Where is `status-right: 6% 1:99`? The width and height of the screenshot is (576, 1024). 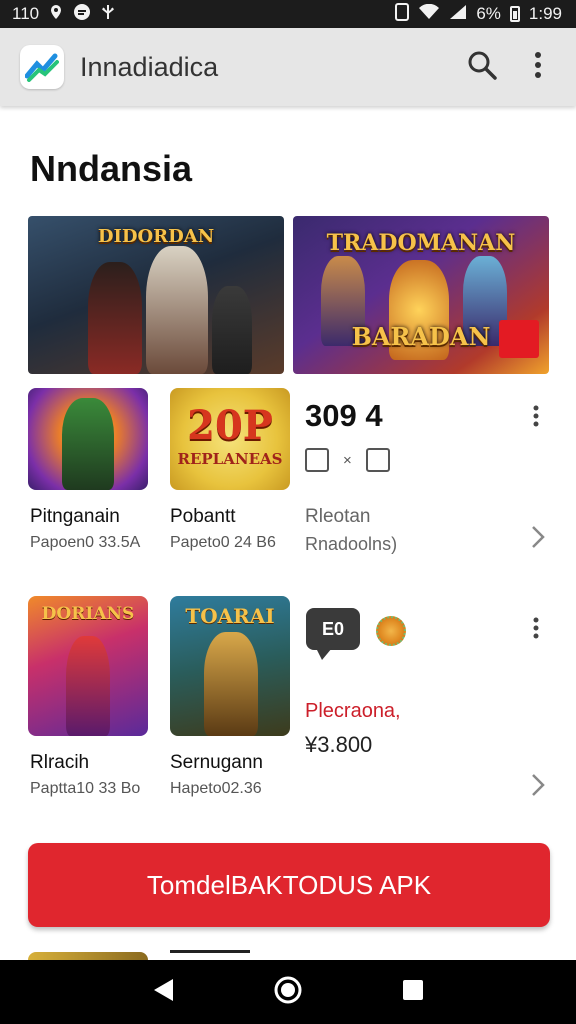 status-right: 6% 1:99 is located at coordinates (478, 14).